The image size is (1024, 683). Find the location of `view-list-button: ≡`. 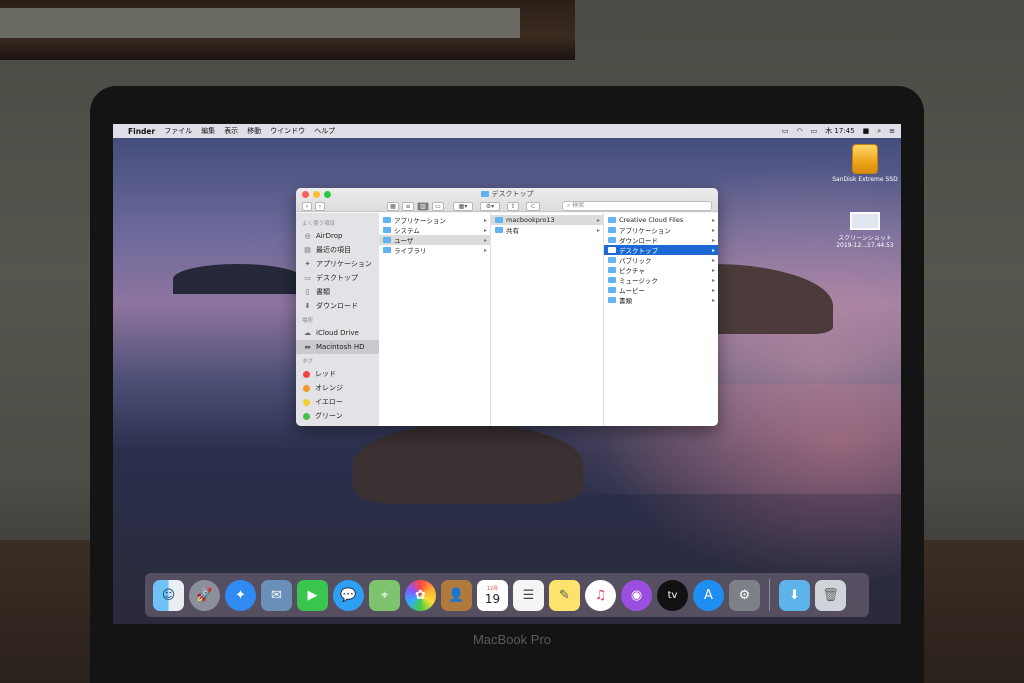

view-list-button: ≡ is located at coordinates (408, 206).